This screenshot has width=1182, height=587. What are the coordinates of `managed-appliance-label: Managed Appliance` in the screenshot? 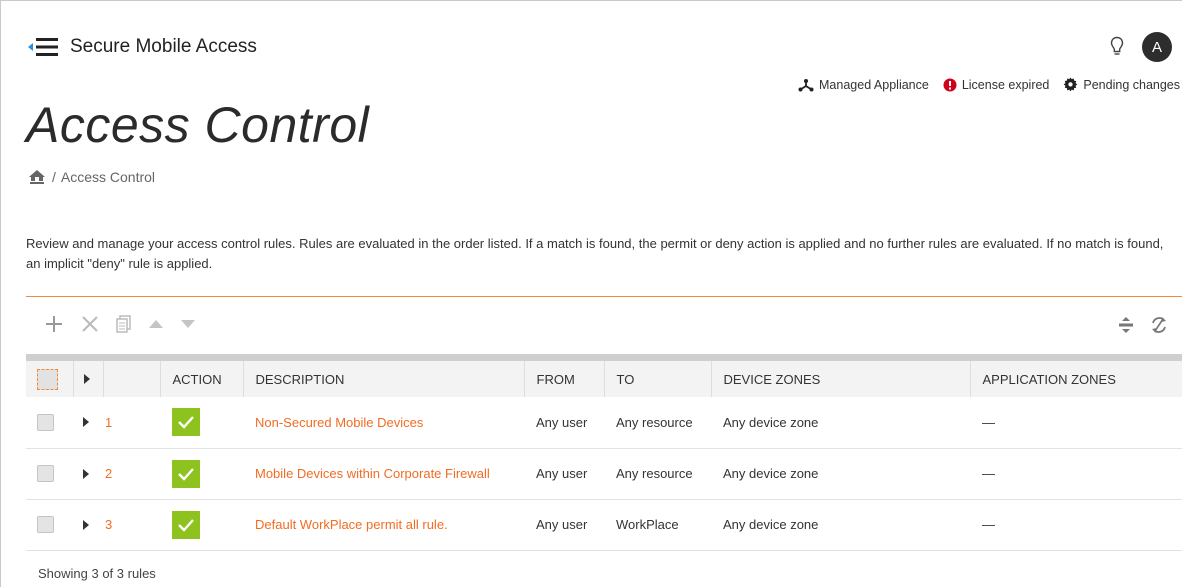 It's located at (874, 84).